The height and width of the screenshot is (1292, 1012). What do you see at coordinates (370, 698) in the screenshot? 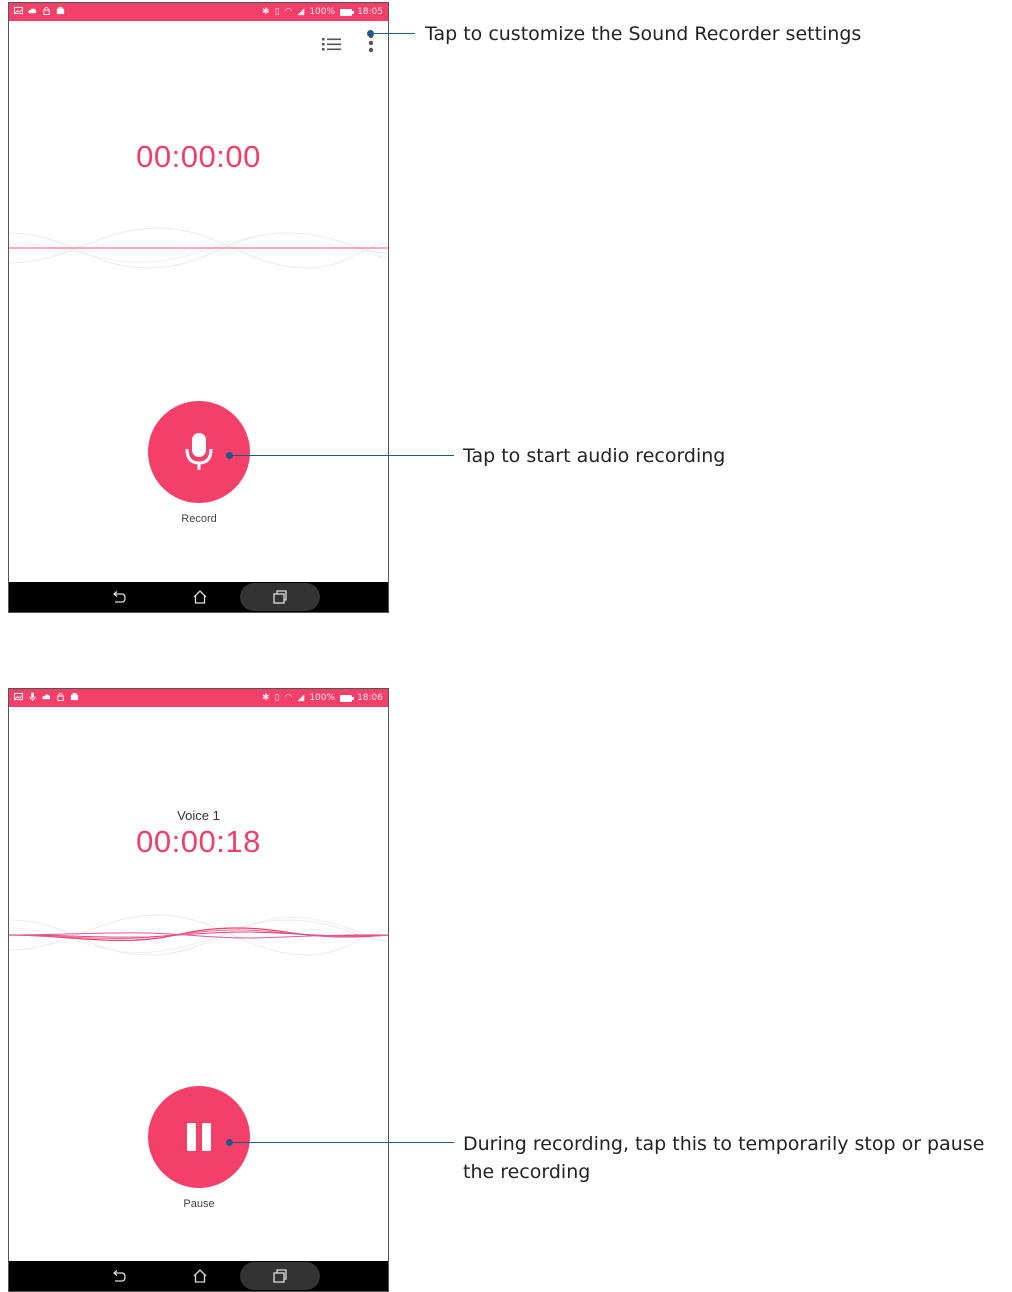
I see `status-time: 18:06` at bounding box center [370, 698].